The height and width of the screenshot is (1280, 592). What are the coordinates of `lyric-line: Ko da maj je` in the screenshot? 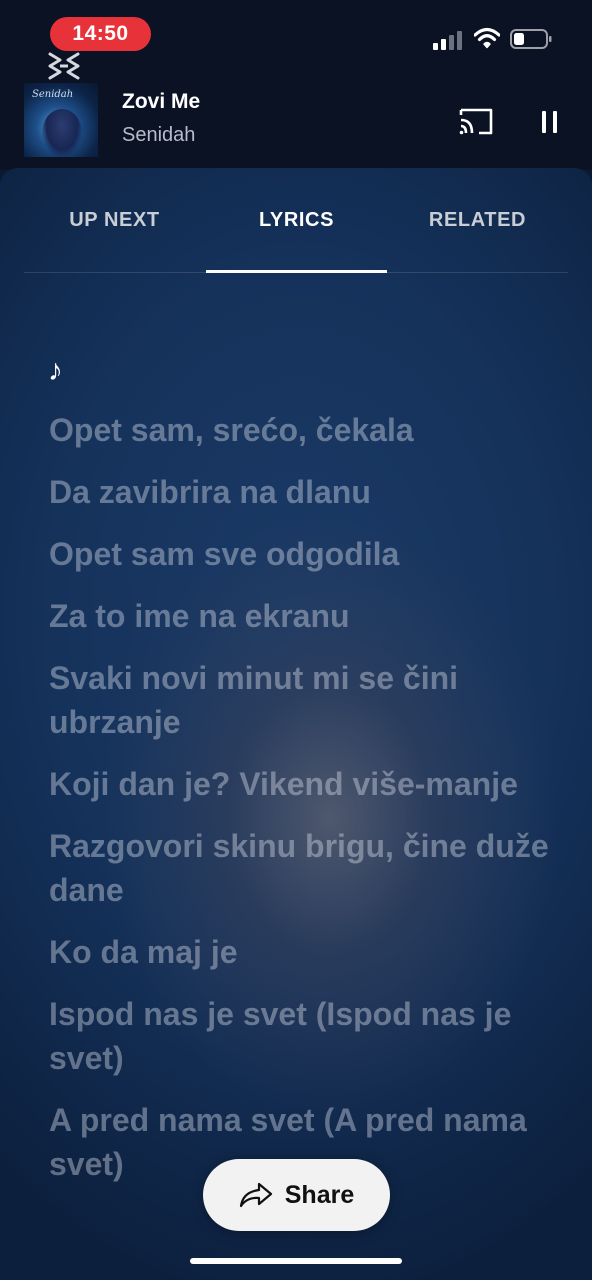 It's located at (143, 952).